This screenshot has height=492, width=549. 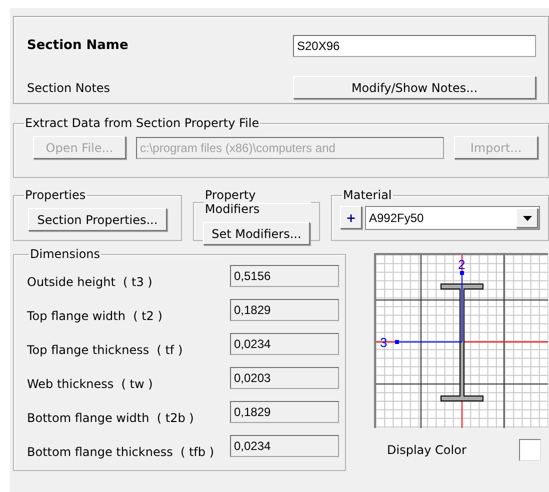 I want to click on section-notes-label: Section Notes, so click(x=69, y=87).